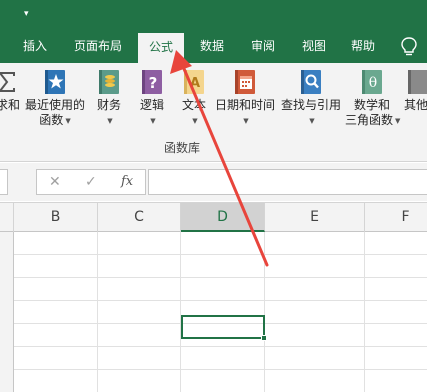  What do you see at coordinates (7, 312) in the screenshot?
I see `row-headers` at bounding box center [7, 312].